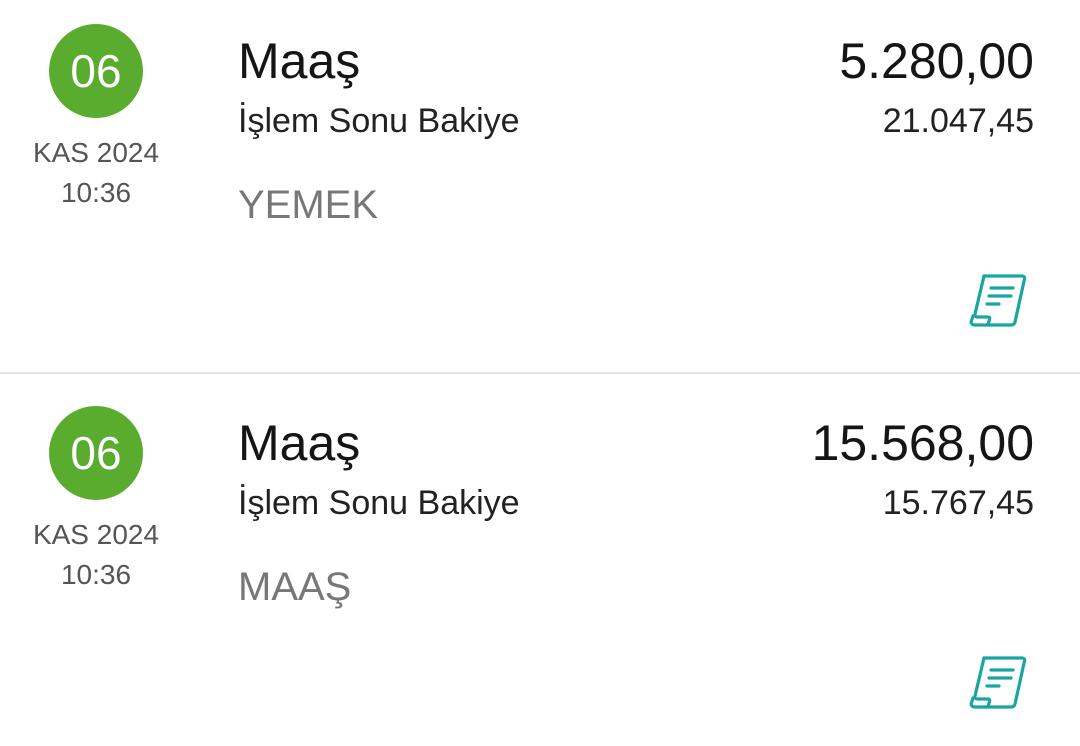 Image resolution: width=1080 pixels, height=746 pixels. Describe the element at coordinates (958, 121) in the screenshot. I see `ending-balance: 21.047,45` at that location.